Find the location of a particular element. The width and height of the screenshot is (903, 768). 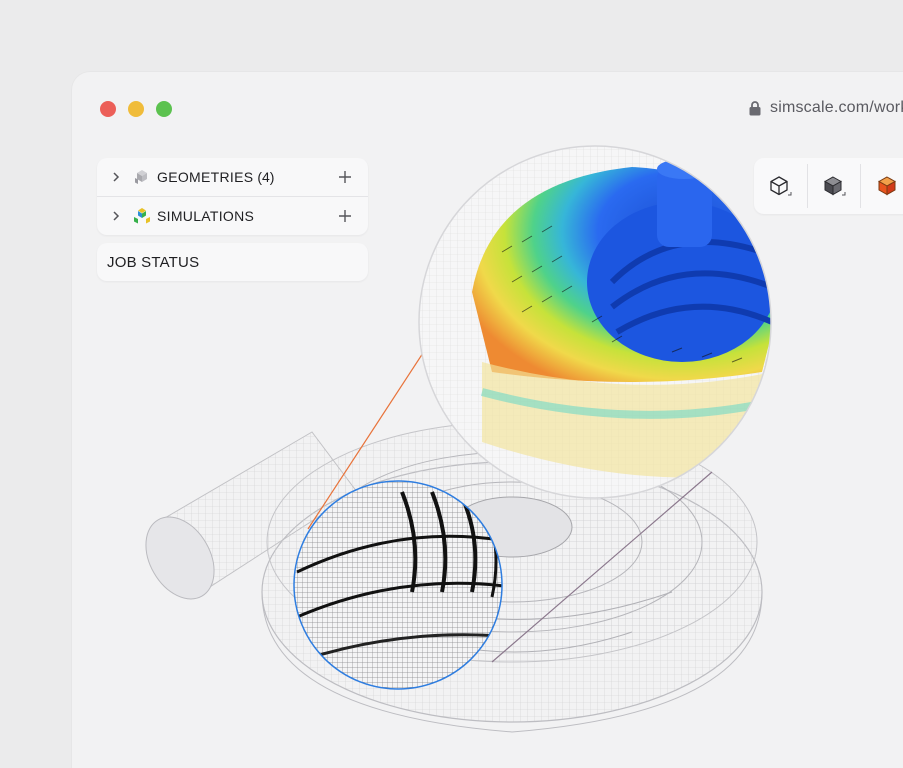

scene-tree-panel: GEOMETRIES (4) SIMULATIONS is located at coordinates (232, 196).